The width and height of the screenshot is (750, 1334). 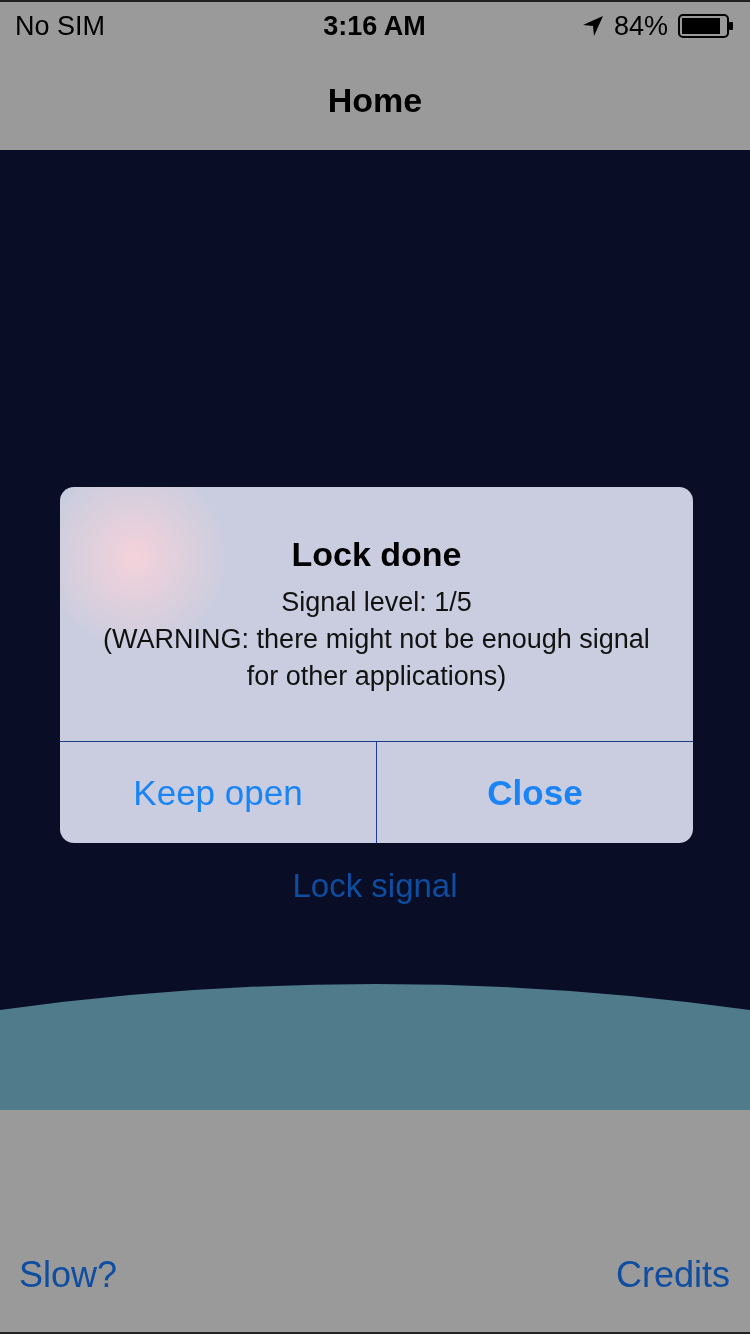 What do you see at coordinates (375, 886) in the screenshot?
I see `lock-signal-link: Lock signal` at bounding box center [375, 886].